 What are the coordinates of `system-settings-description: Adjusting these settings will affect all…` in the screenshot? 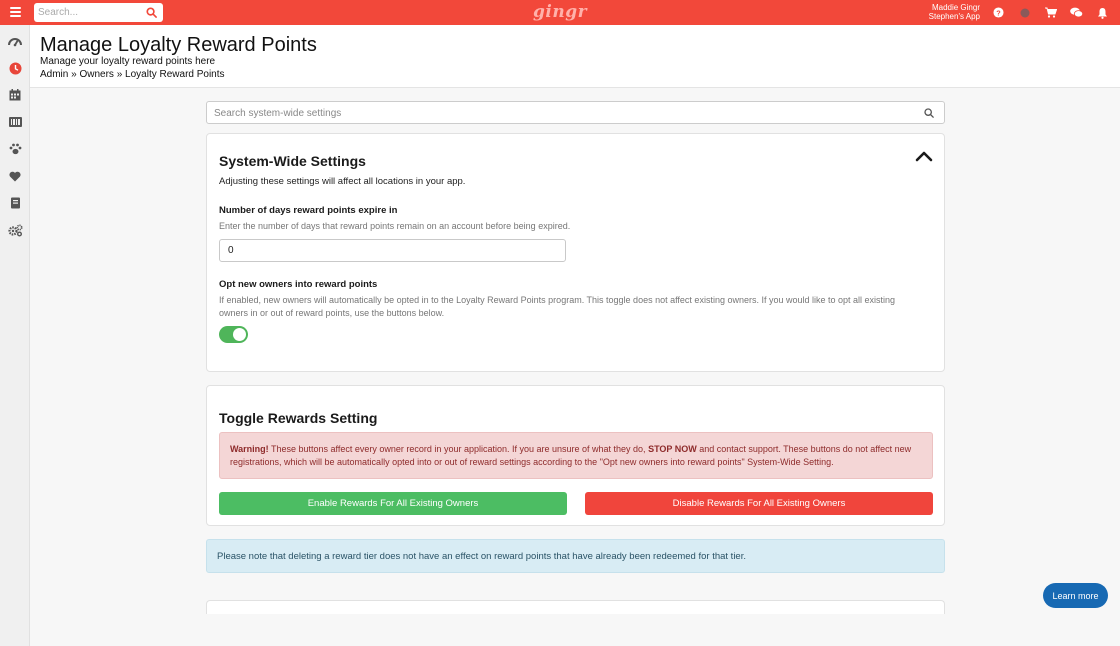 It's located at (342, 181).